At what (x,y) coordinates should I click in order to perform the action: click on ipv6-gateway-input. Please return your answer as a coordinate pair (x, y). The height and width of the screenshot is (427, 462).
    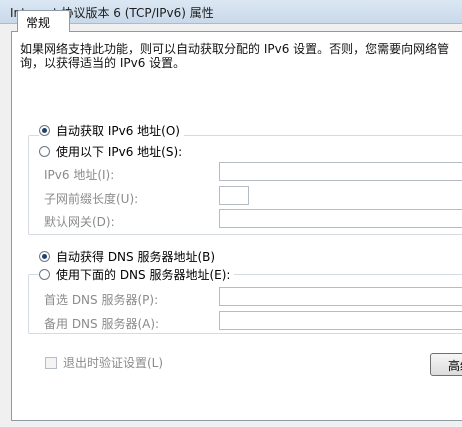
    Looking at the image, I should click on (340, 218).